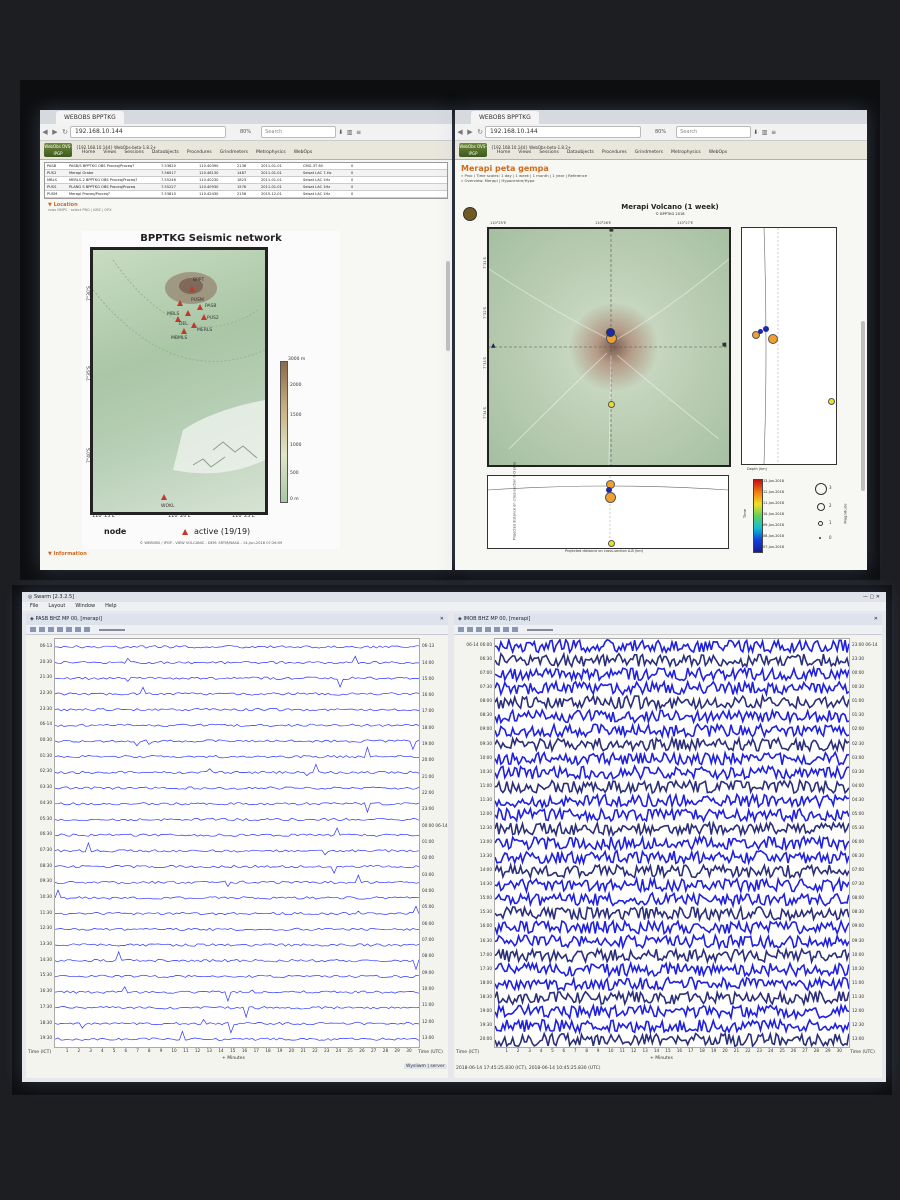  What do you see at coordinates (45, 1022) in the screenshot?
I see `time-label: 18:30` at bounding box center [45, 1022].